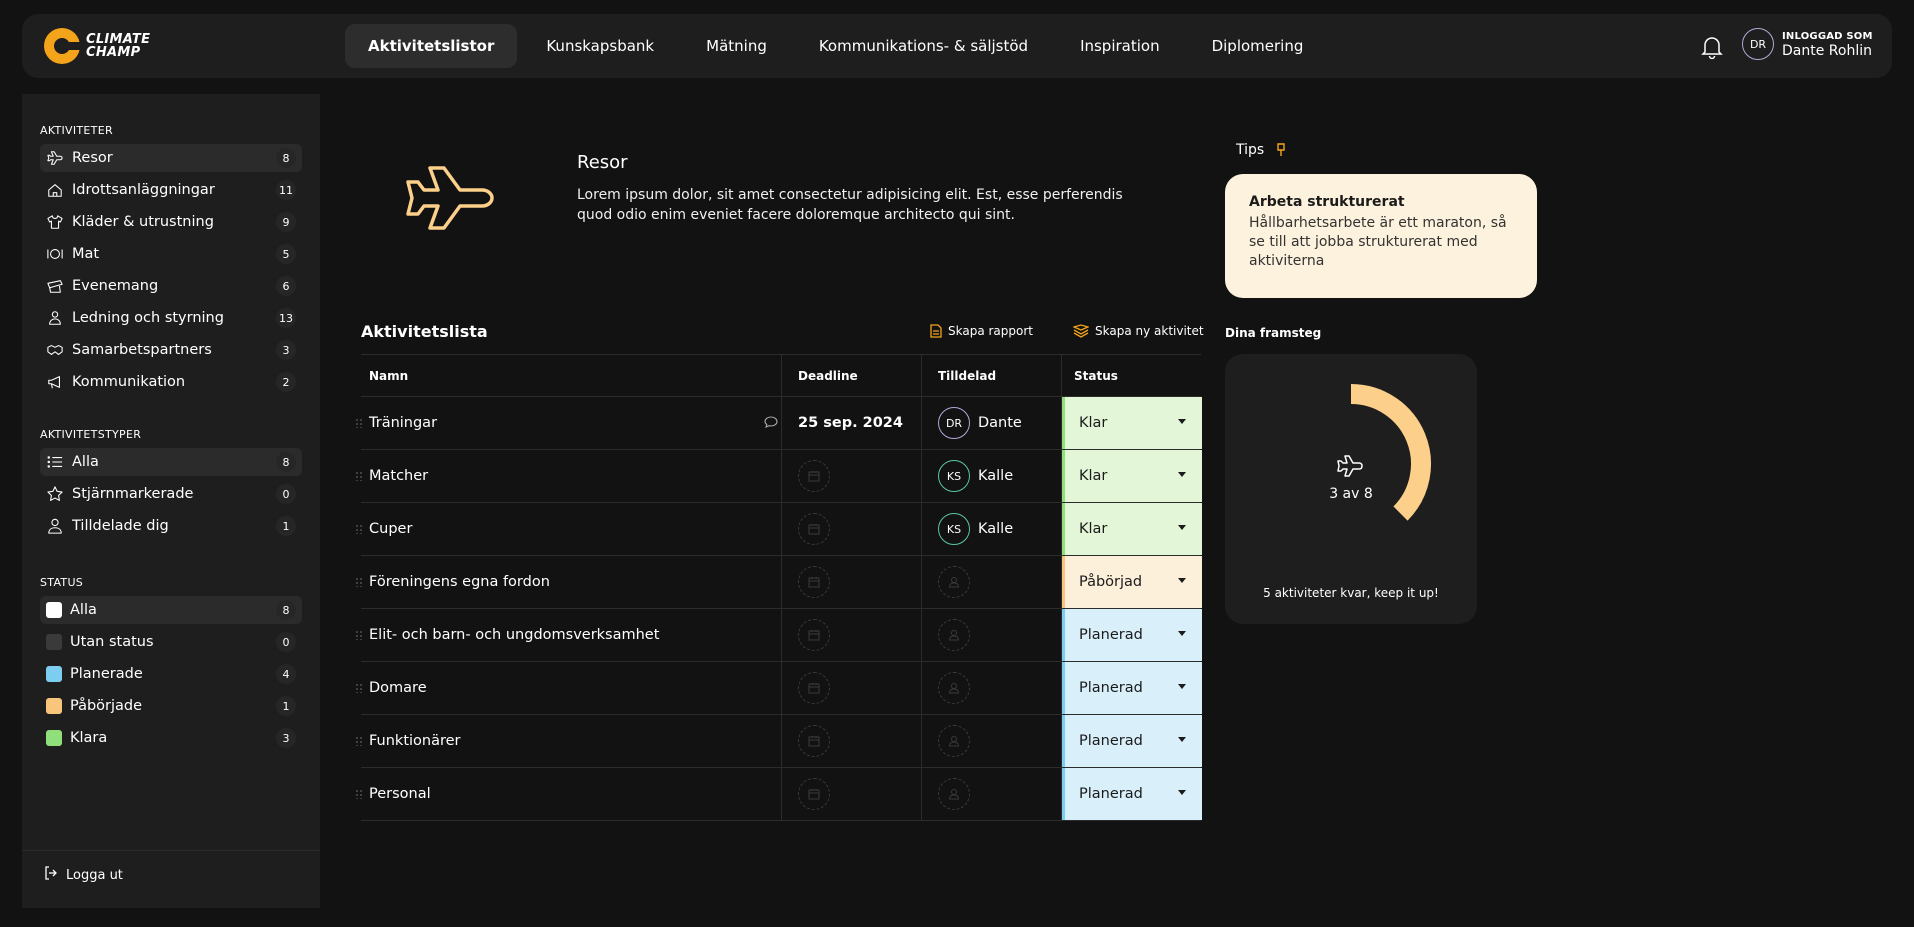  What do you see at coordinates (171, 674) in the screenshot?
I see `sidebar-item-status-2: Planerade 4` at bounding box center [171, 674].